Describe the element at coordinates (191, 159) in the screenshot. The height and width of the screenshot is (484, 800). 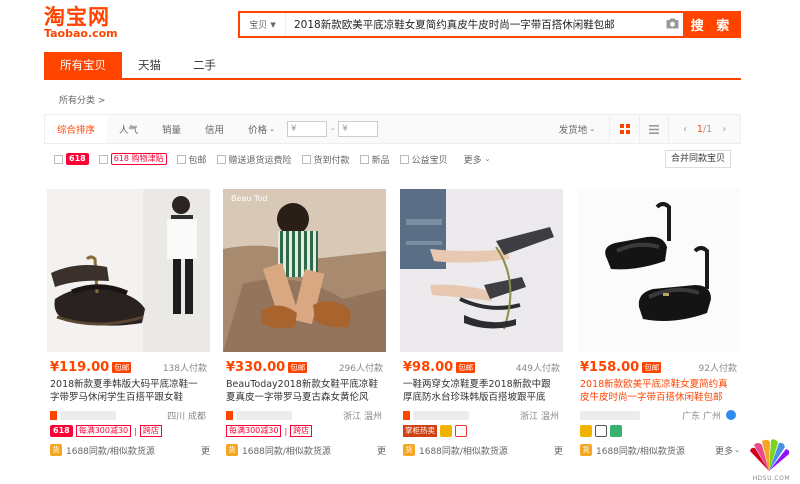
I see `option-free-shipping: 包邮` at that location.